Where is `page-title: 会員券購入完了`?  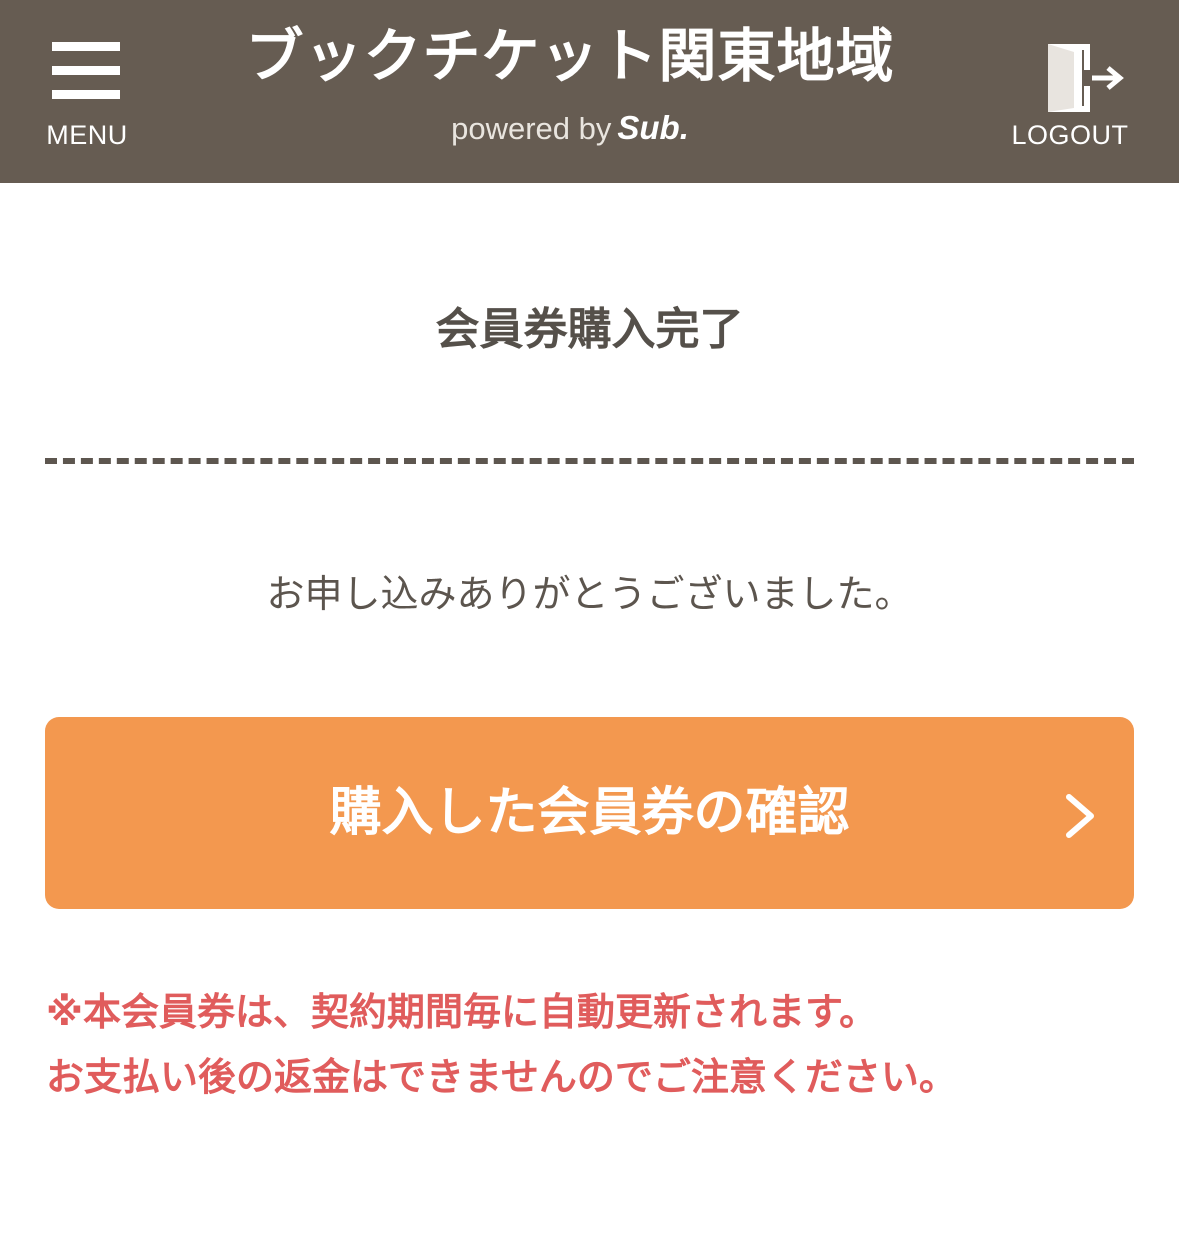
page-title: 会員券購入完了 is located at coordinates (589, 329).